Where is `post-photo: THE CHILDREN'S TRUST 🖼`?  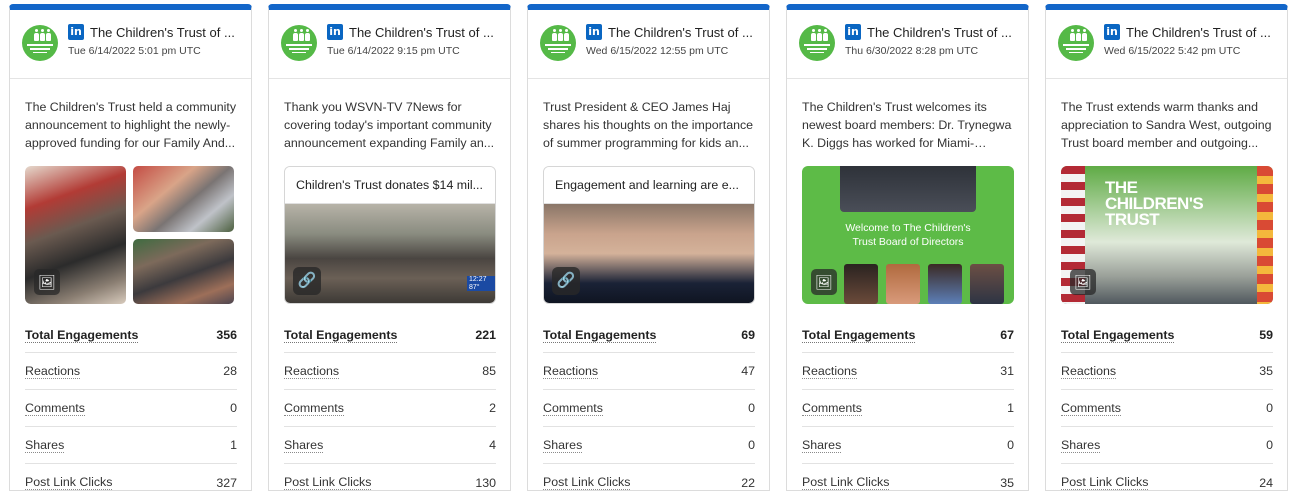
post-photo: THE CHILDREN'S TRUST 🖼 is located at coordinates (1167, 235).